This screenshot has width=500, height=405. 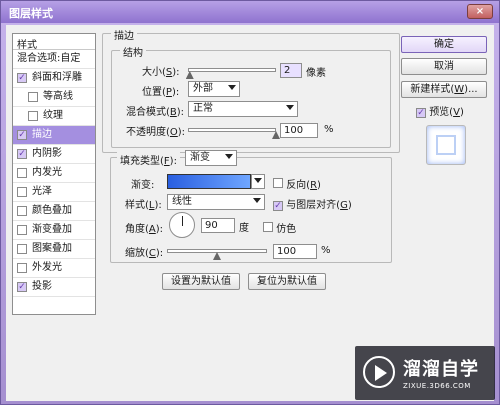 What do you see at coordinates (268, 227) in the screenshot?
I see `dither-checkbox` at bounding box center [268, 227].